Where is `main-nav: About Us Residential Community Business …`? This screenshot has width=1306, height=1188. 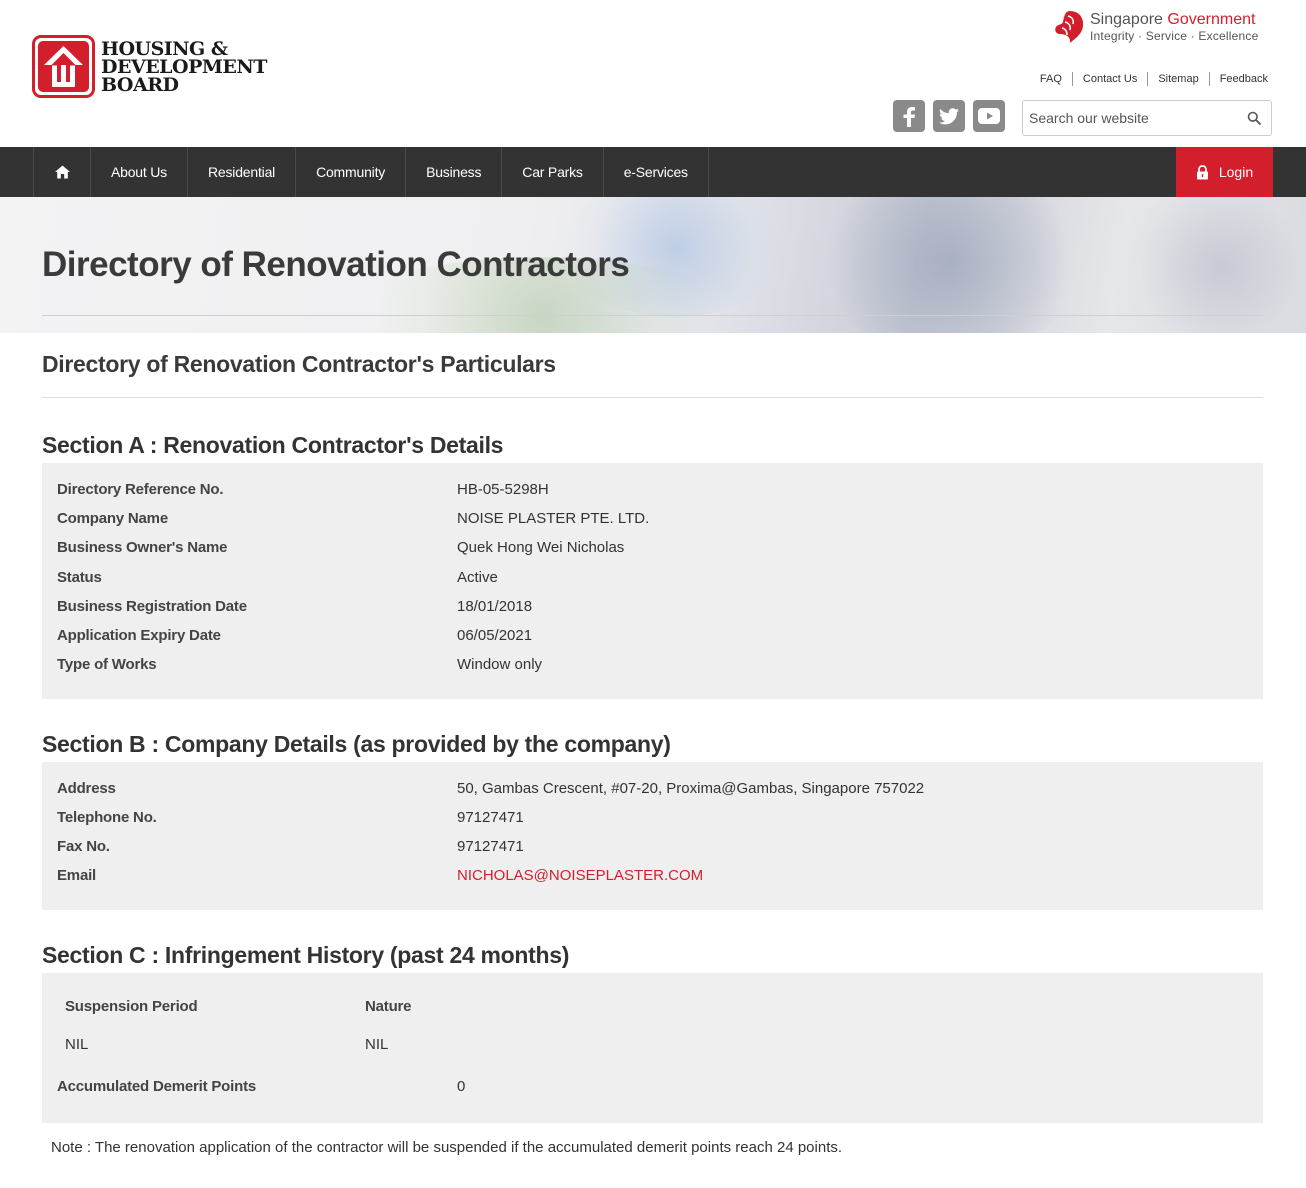
main-nav: About Us Residential Community Business … is located at coordinates (653, 172).